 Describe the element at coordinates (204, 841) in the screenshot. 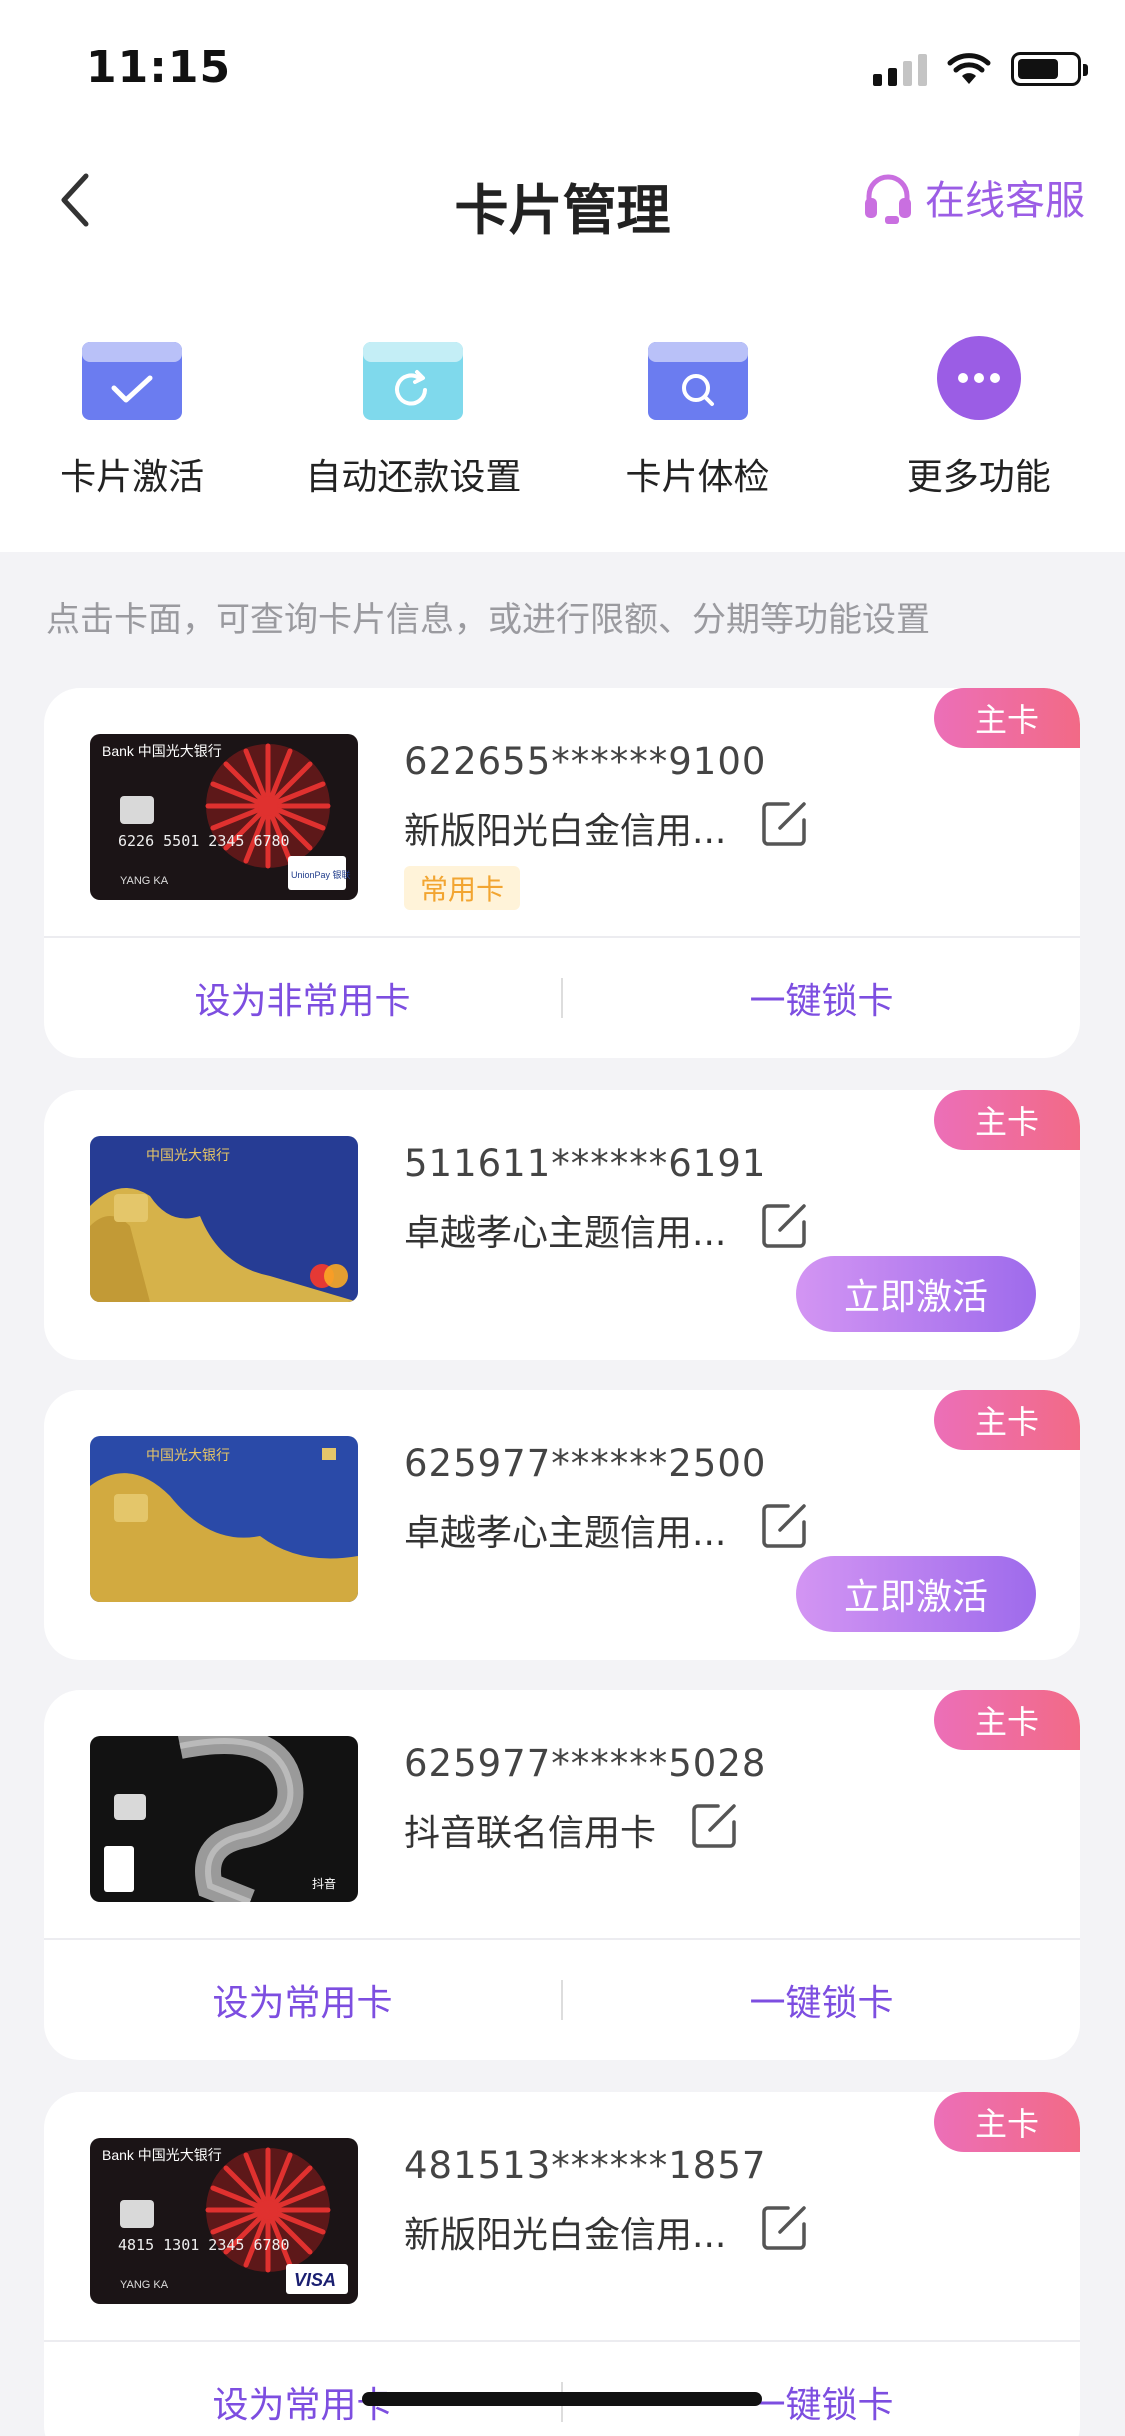

I see `card-digits-text: 6226 5501 2345 6780` at that location.